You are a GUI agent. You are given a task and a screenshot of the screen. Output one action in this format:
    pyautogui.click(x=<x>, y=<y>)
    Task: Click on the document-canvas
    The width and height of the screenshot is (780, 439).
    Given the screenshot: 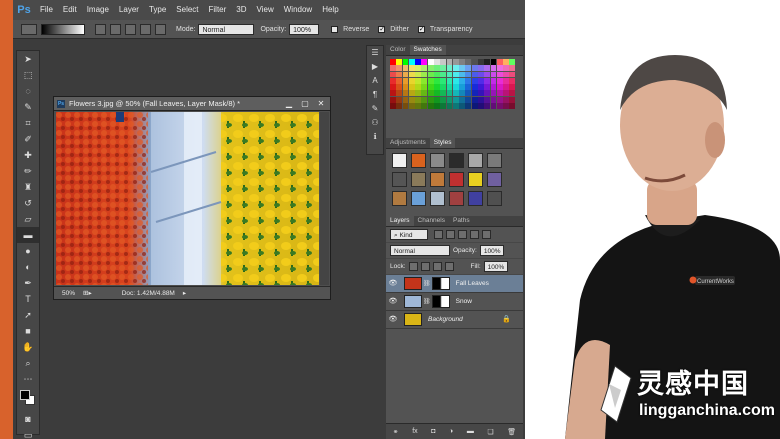 What is the action you would take?
    pyautogui.click(x=187, y=198)
    